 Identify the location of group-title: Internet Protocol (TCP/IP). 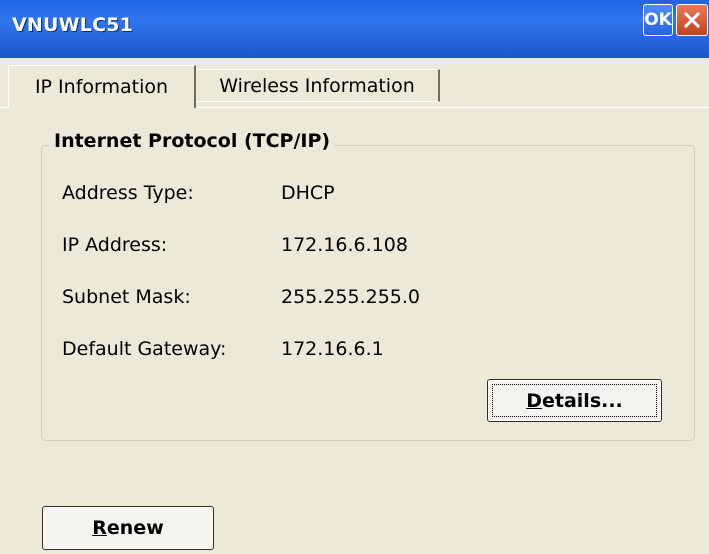
(192, 141).